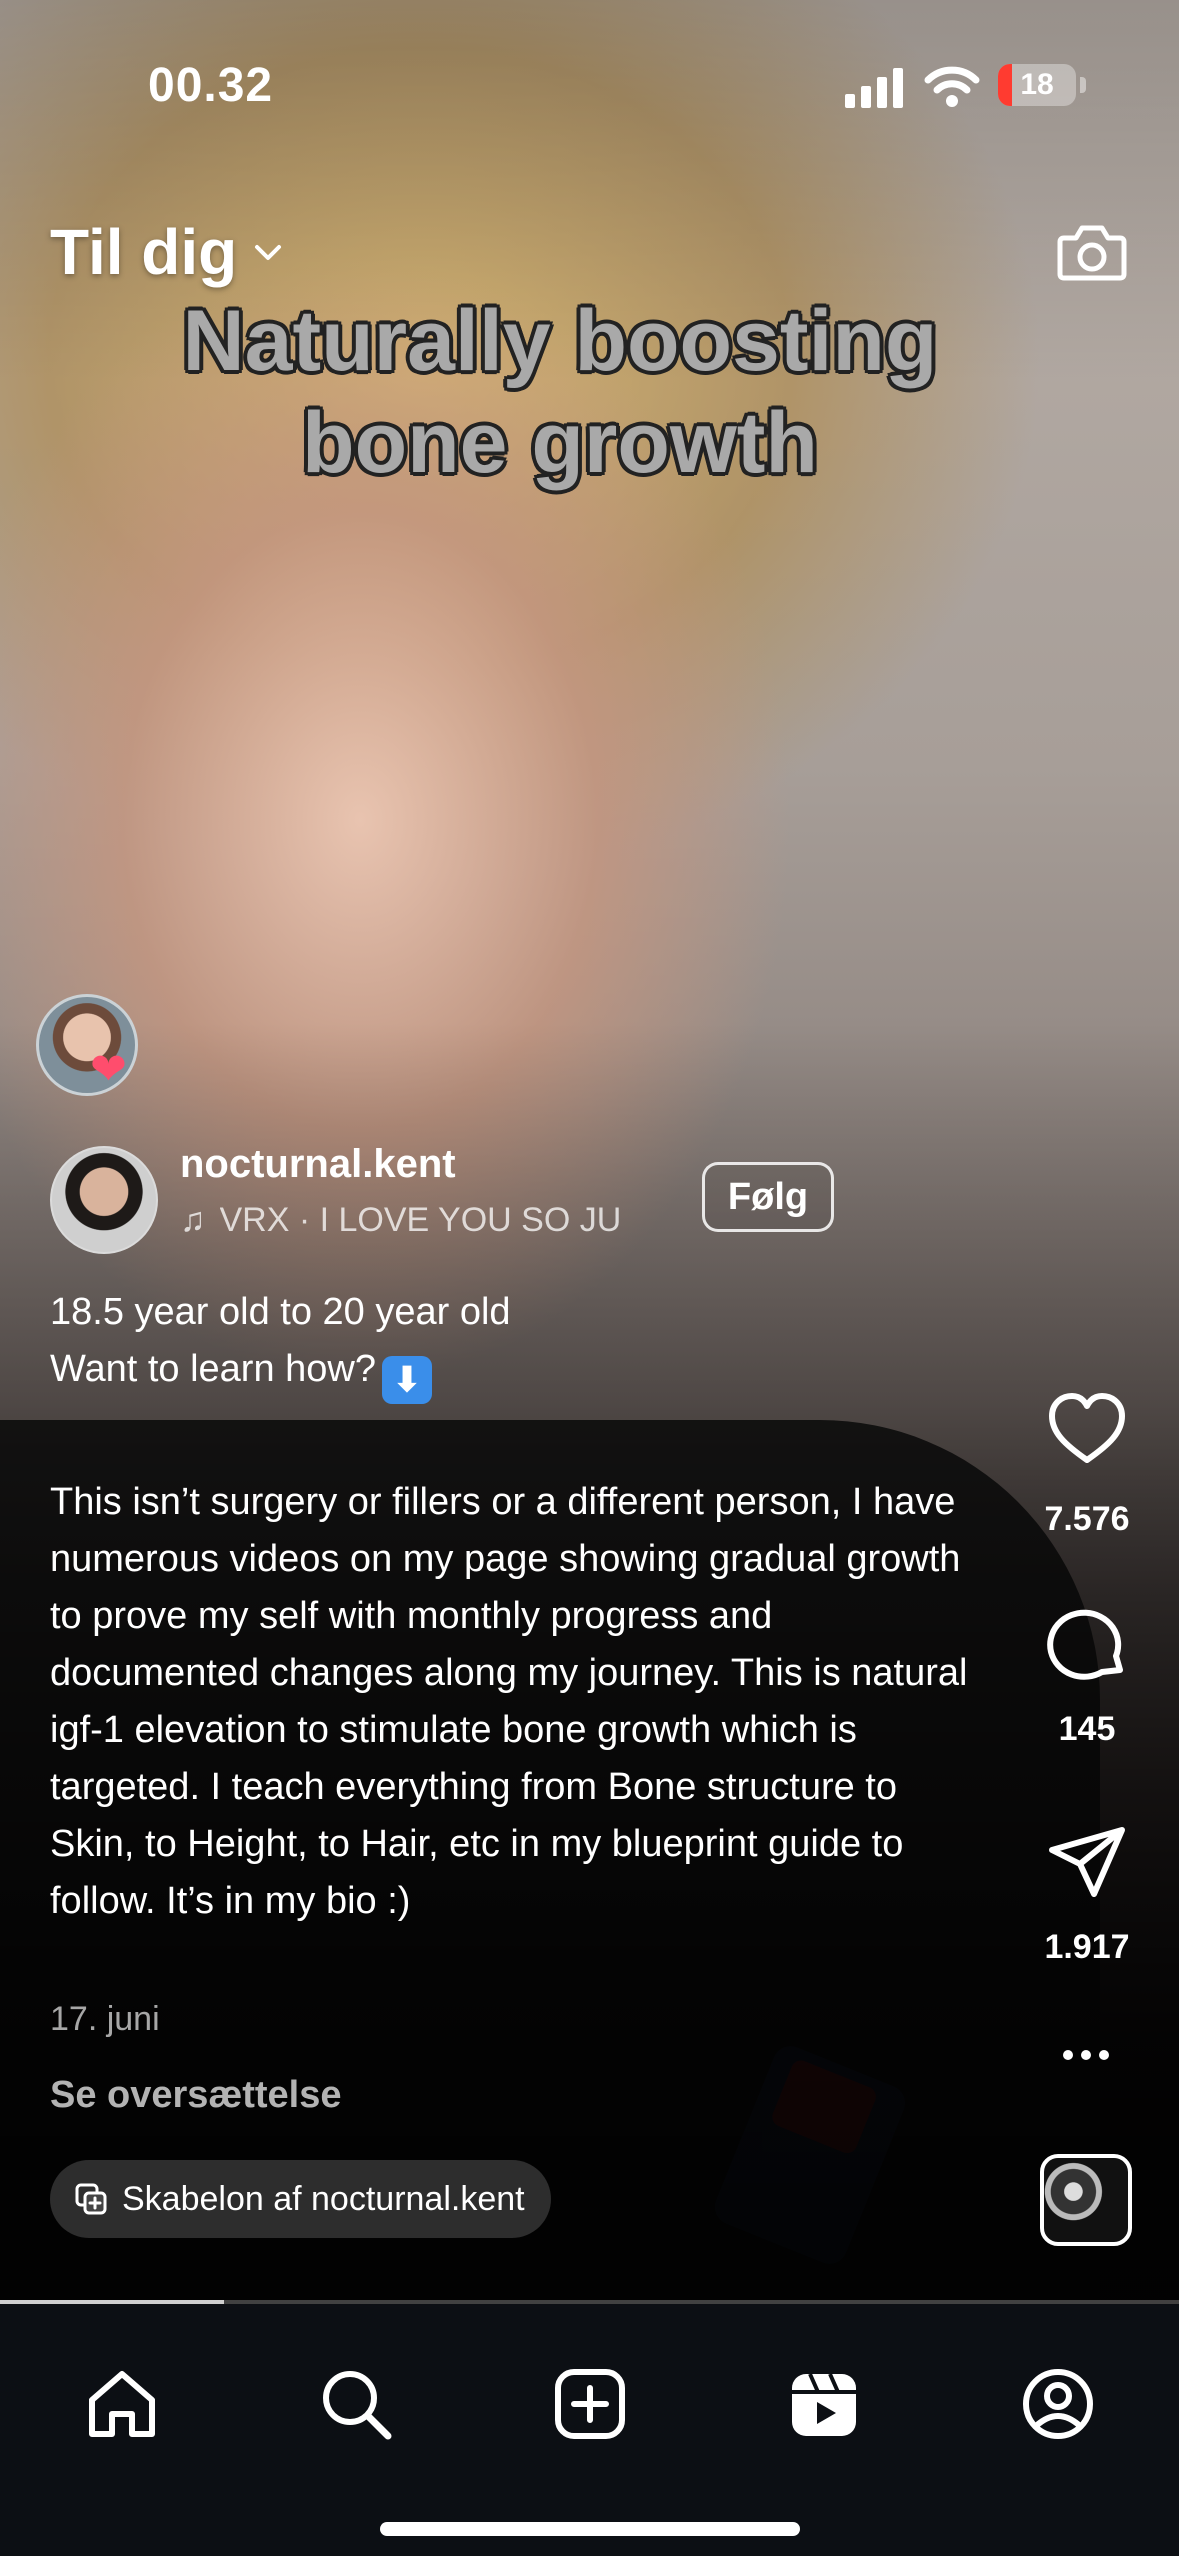 The image size is (1179, 2556). I want to click on heart-badge-icon: ❤, so click(108, 1069).